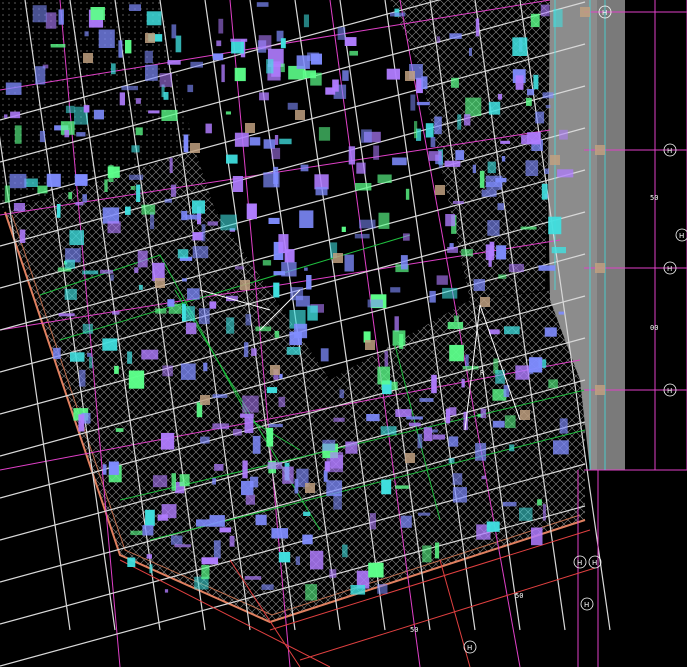 Image resolution: width=687 pixels, height=667 pixels. Describe the element at coordinates (519, 596) in the screenshot. I see `dimension-text-1: 50` at that location.